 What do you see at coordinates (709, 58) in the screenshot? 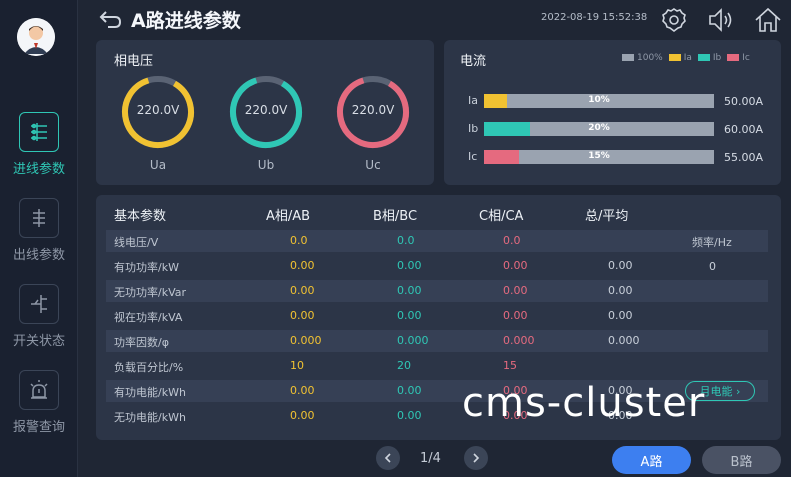
I see `legend-item: Ib` at bounding box center [709, 58].